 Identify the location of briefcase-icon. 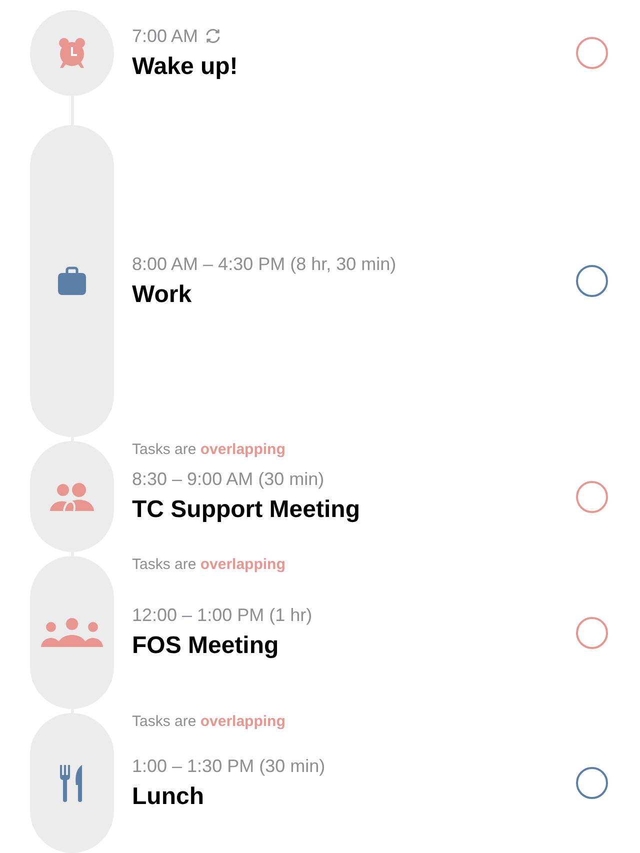
(72, 281).